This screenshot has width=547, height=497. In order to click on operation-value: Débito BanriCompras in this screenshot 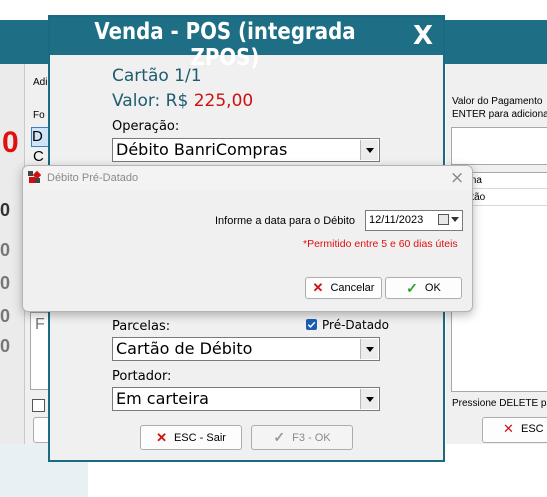, I will do `click(202, 149)`.